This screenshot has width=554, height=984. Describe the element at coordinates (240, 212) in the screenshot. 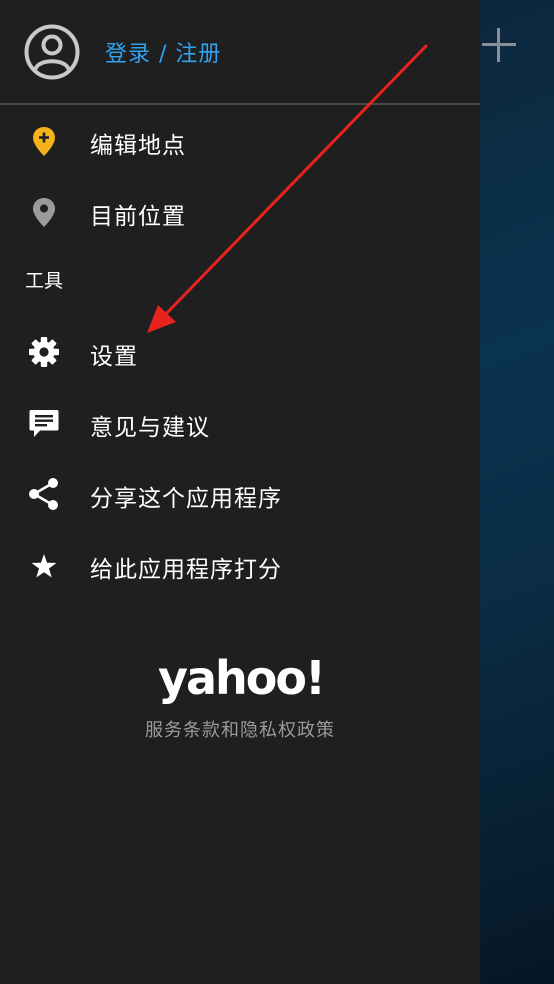

I see `menu-item-current-location: 目前位置` at that location.